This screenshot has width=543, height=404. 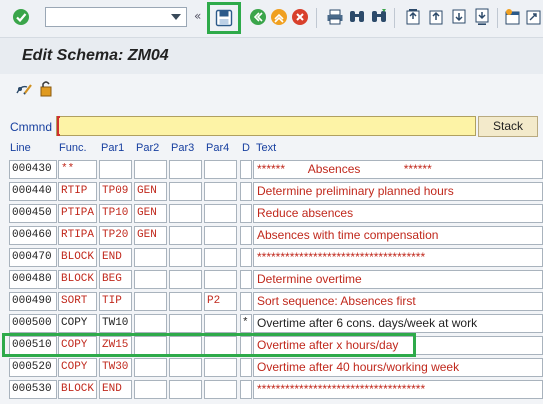 What do you see at coordinates (77, 235) in the screenshot?
I see `func-cell: RTIPA` at bounding box center [77, 235].